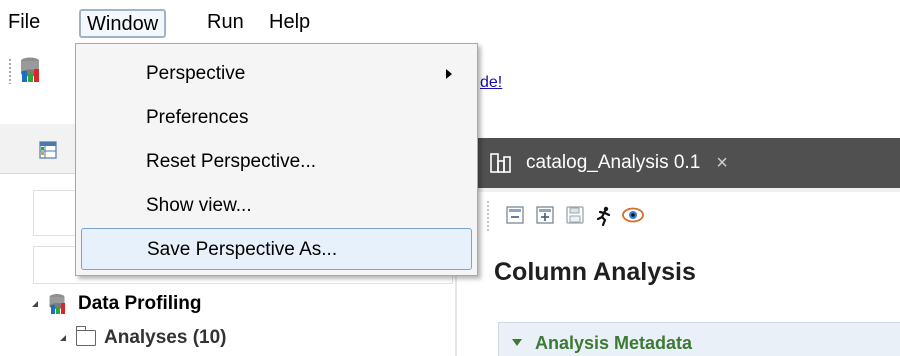 This screenshot has width=900, height=356. What do you see at coordinates (491, 83) in the screenshot?
I see `welcome-link: de!` at bounding box center [491, 83].